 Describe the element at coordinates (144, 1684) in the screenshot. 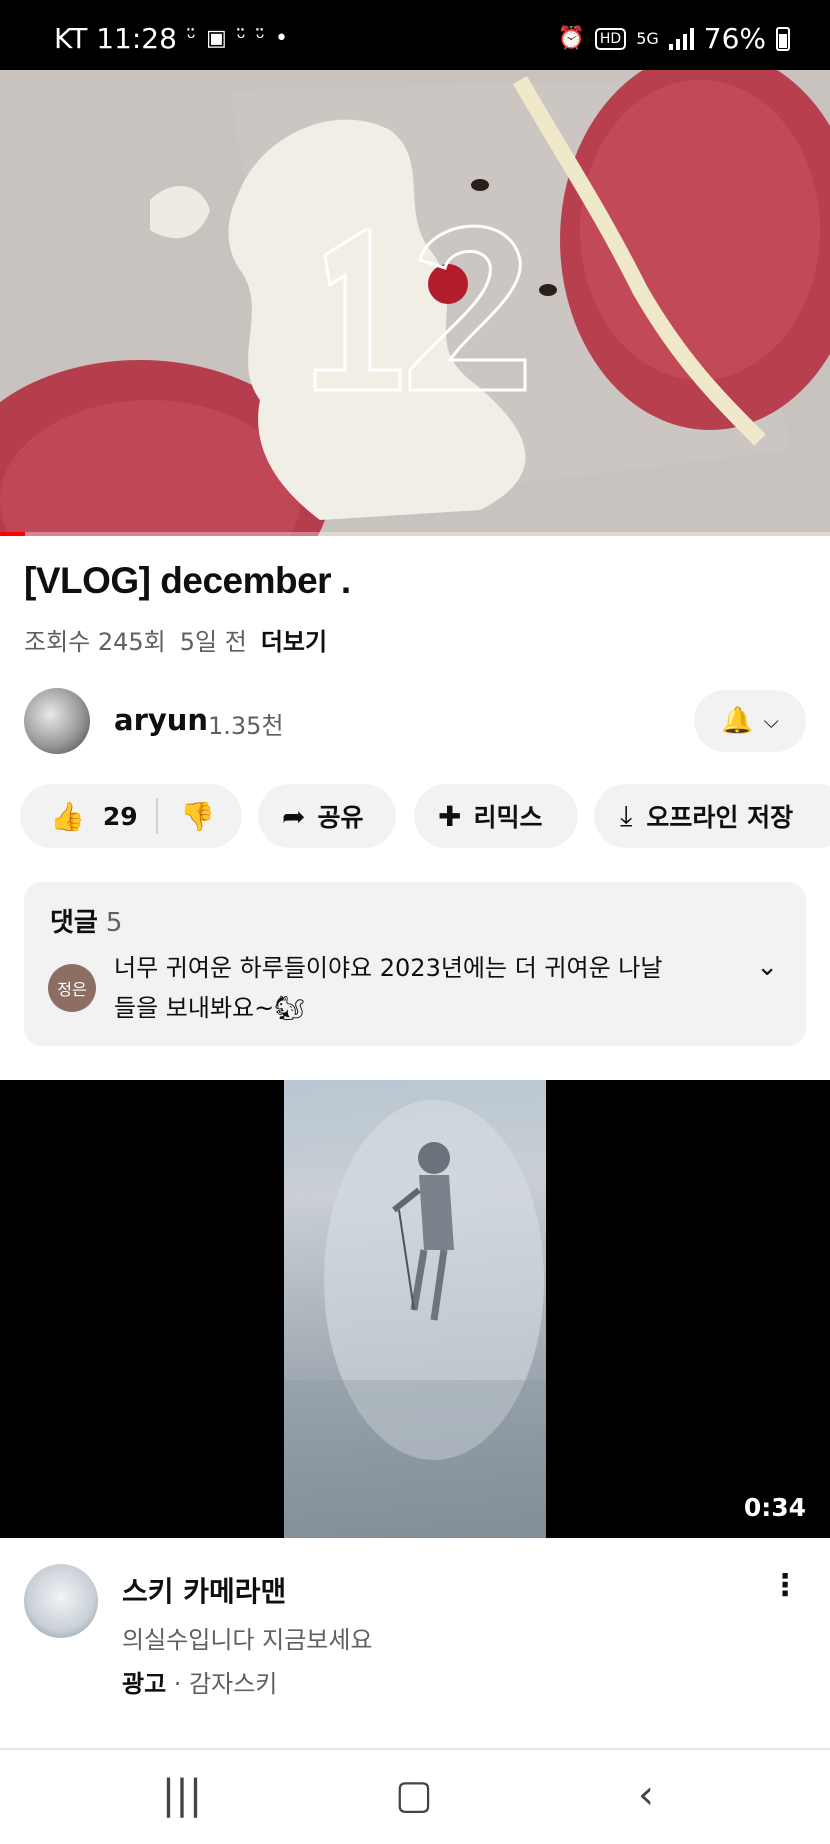

I see `ad-label: 광고` at that location.